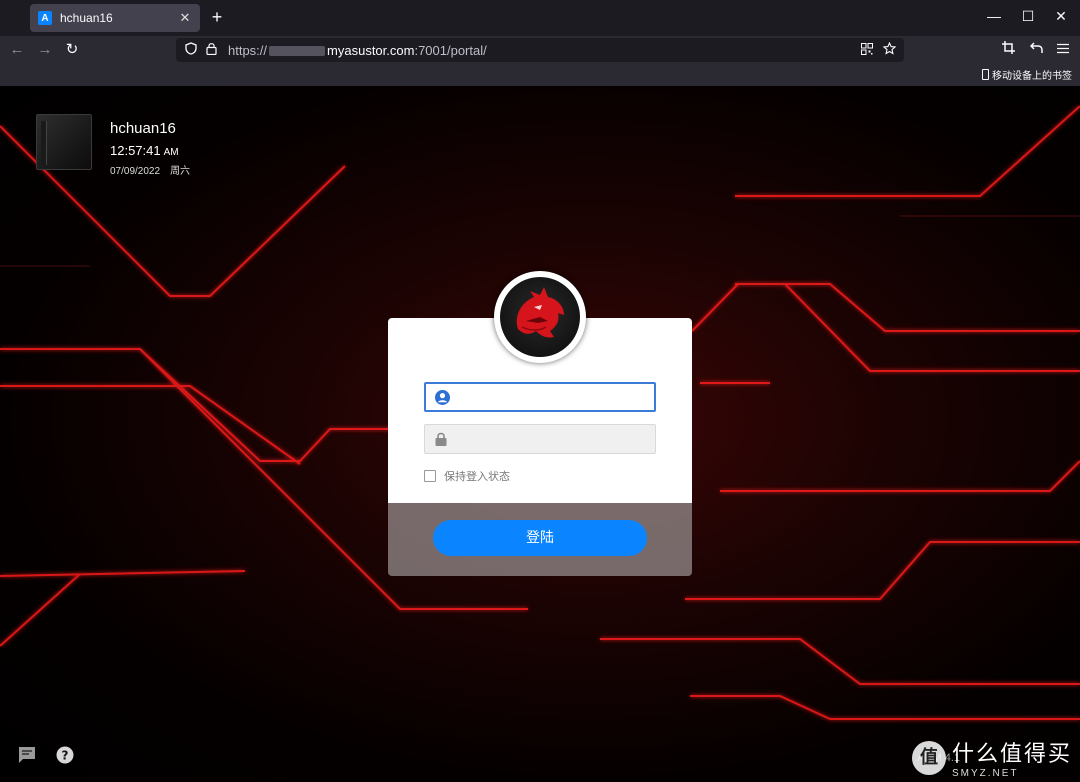 The height and width of the screenshot is (782, 1080). I want to click on logo-badge, so click(540, 317).